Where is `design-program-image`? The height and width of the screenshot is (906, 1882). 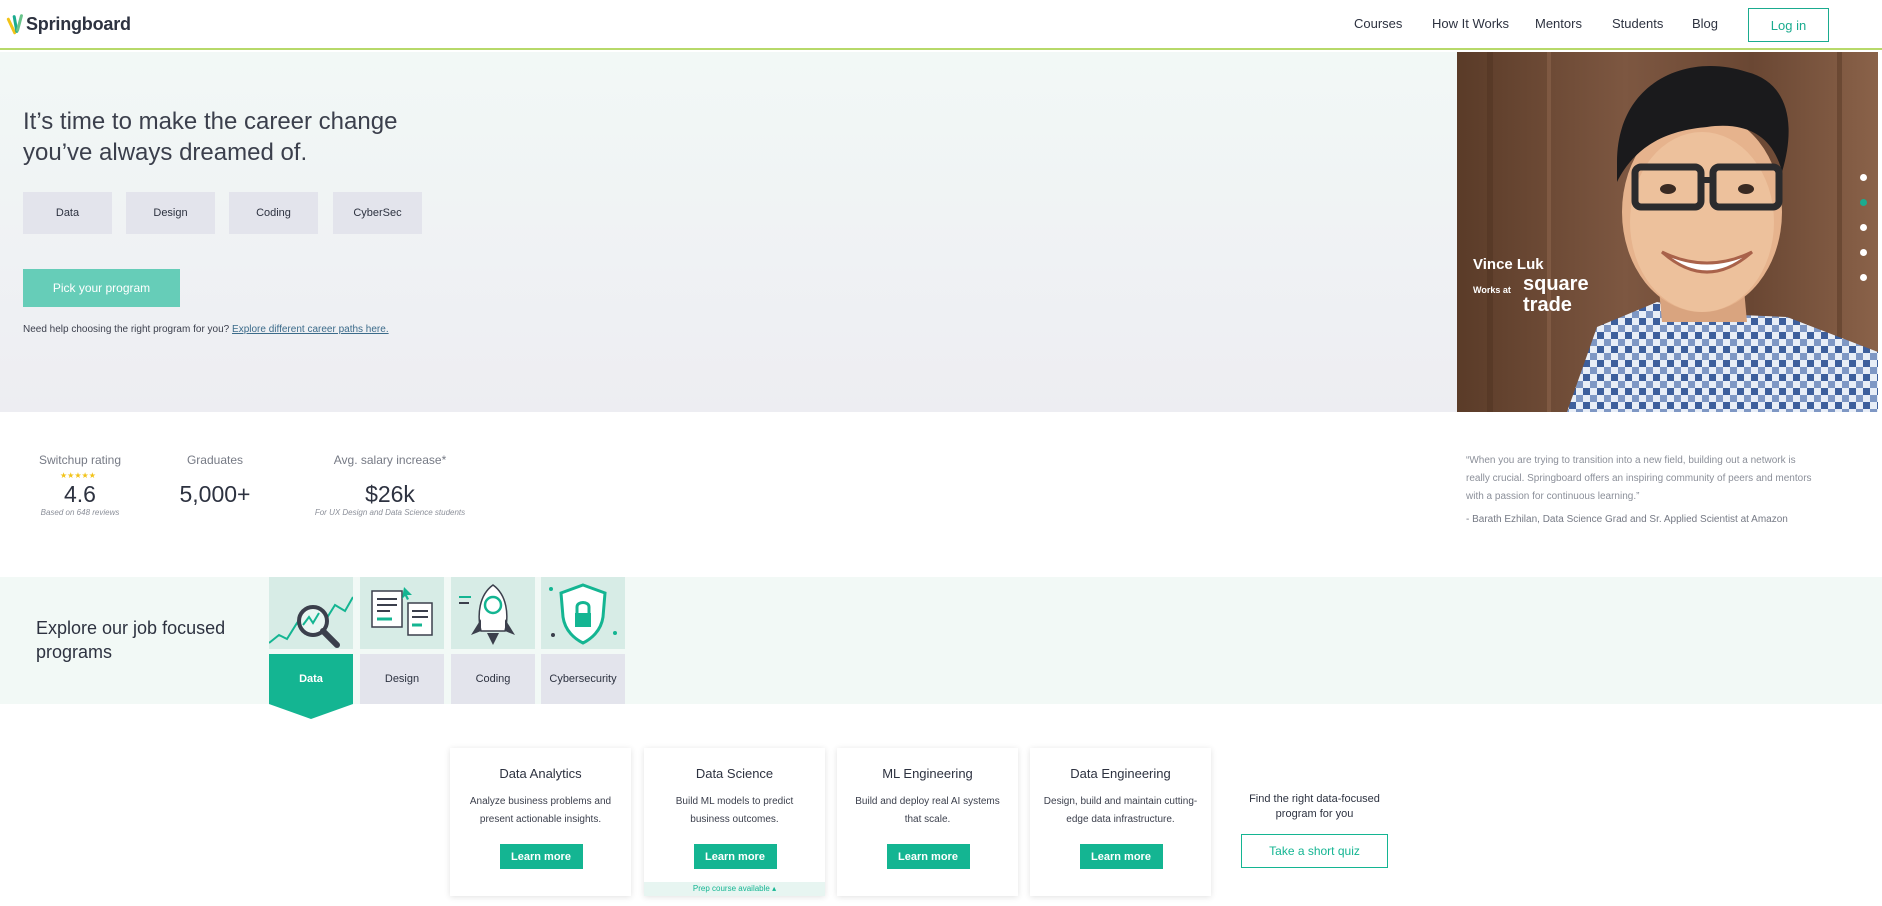 design-program-image is located at coordinates (402, 613).